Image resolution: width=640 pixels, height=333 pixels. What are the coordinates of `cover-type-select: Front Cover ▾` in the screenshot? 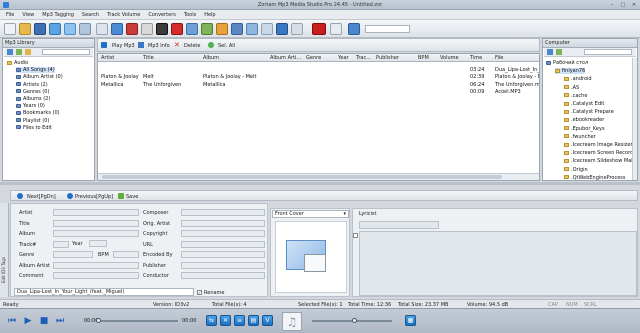 It's located at (310, 214).